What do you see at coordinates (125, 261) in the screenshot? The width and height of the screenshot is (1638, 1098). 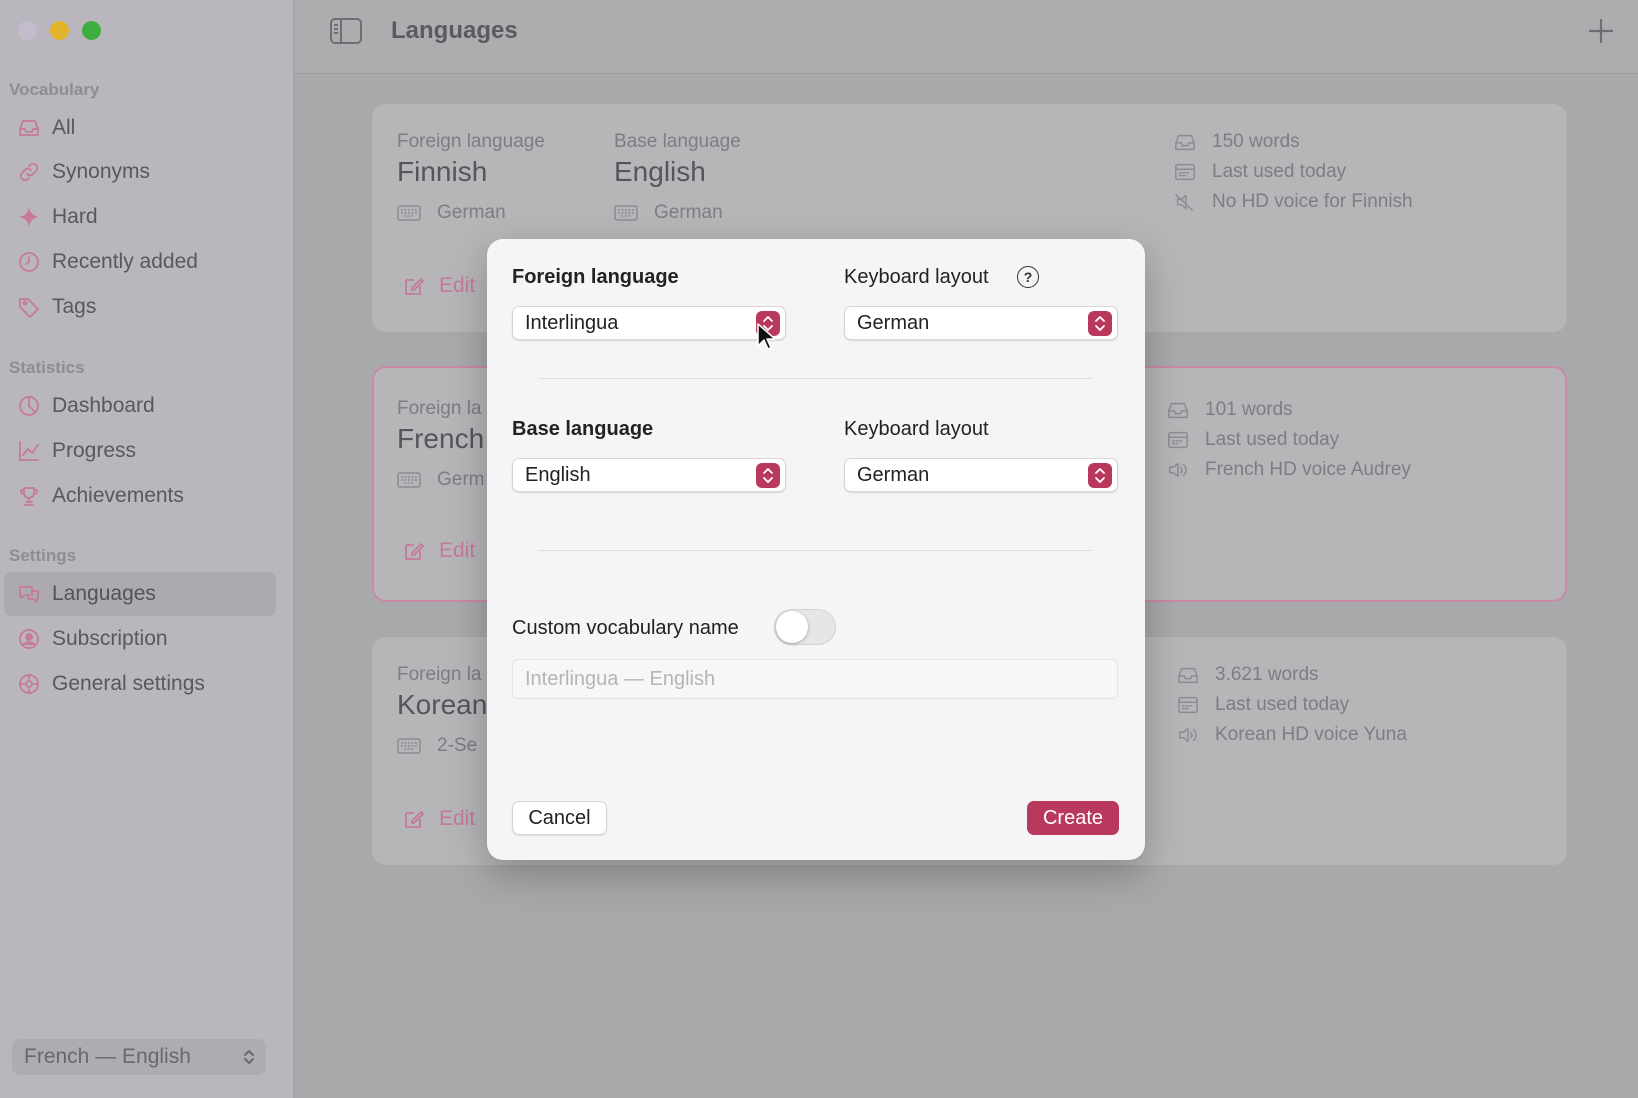 I see `sidebar-item-label: Recently added` at bounding box center [125, 261].